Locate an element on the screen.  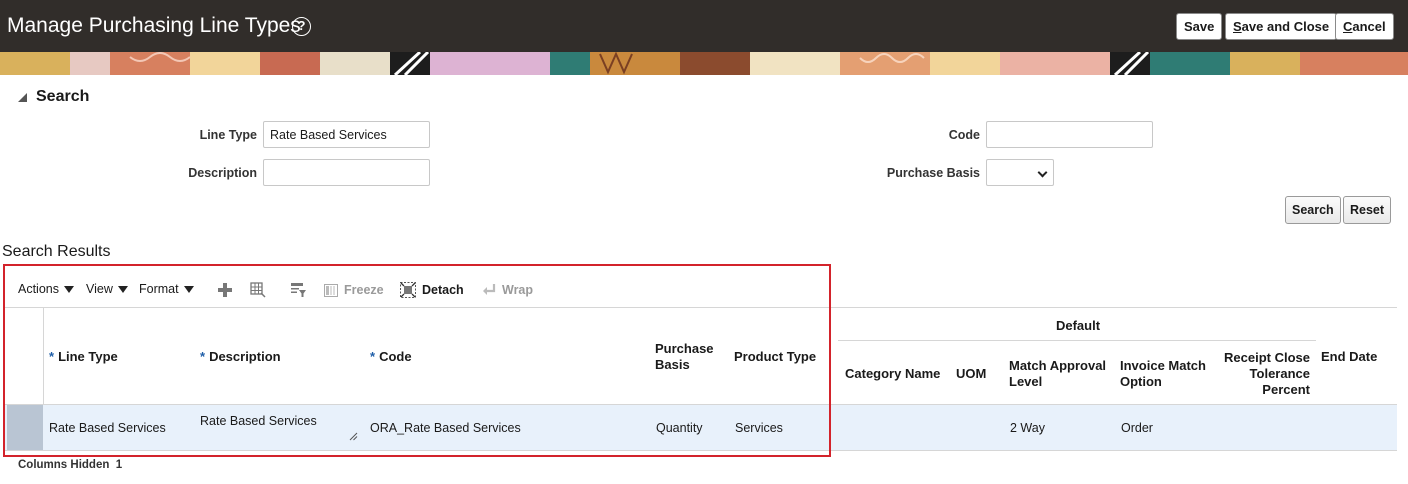
columns-hidden-status: Columns Hidden 1 is located at coordinates (70, 465).